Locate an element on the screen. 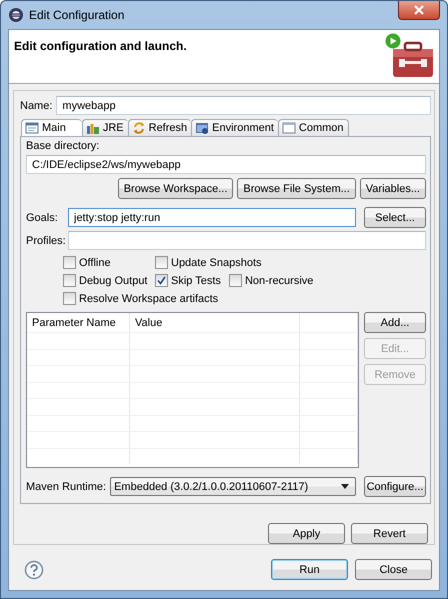  tab: Main is located at coordinates (51, 127).